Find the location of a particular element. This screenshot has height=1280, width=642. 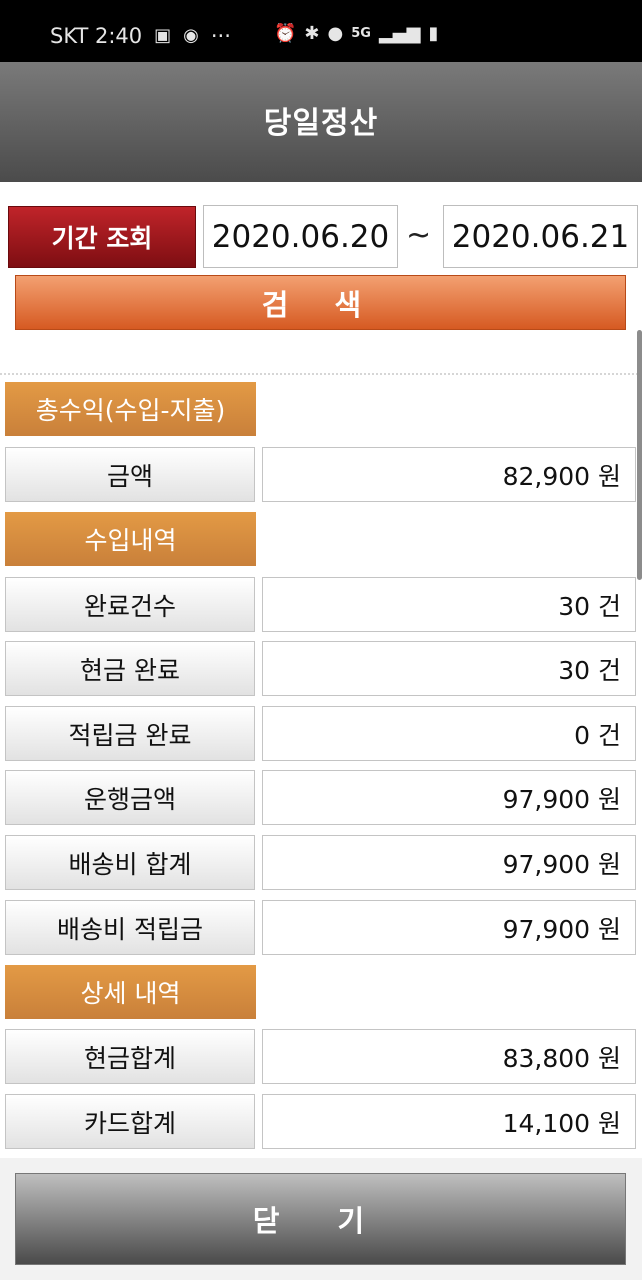

row-value-delivery-total: 97,900 원 is located at coordinates (449, 862).